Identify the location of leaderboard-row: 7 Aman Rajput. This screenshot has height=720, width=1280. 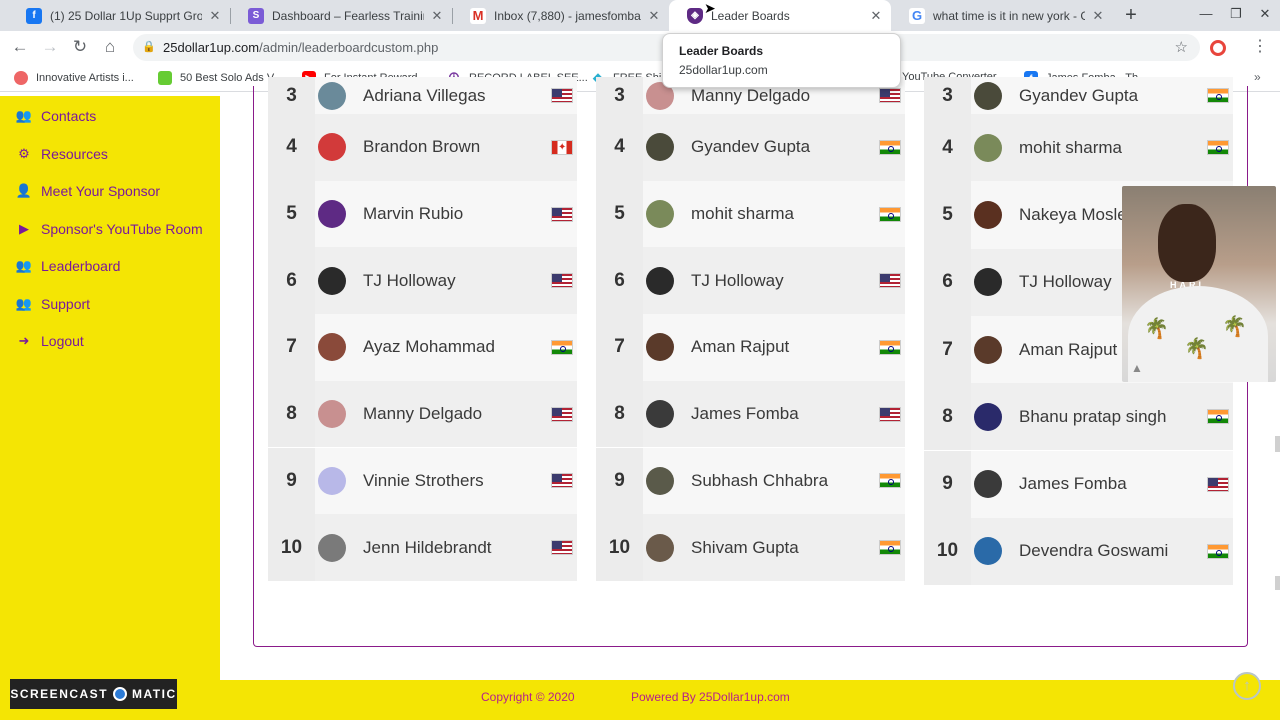
(750, 347).